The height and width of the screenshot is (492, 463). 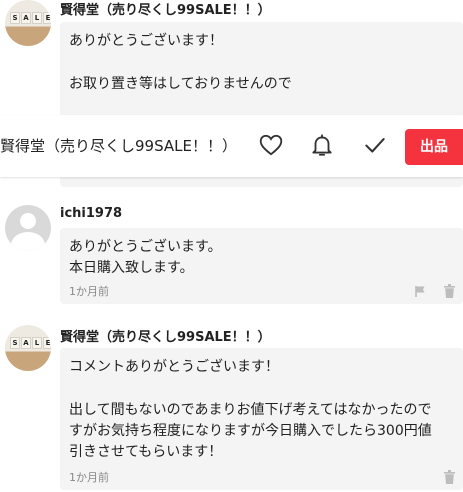 What do you see at coordinates (131, 268) in the screenshot?
I see `comment-line: 本日購入致します。` at bounding box center [131, 268].